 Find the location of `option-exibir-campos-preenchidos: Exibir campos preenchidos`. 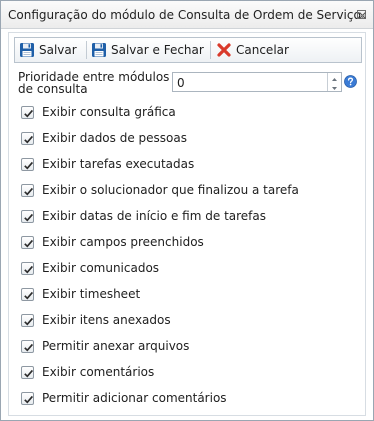

option-exibir-campos-preenchidos: Exibir campos preenchidos is located at coordinates (112, 242).